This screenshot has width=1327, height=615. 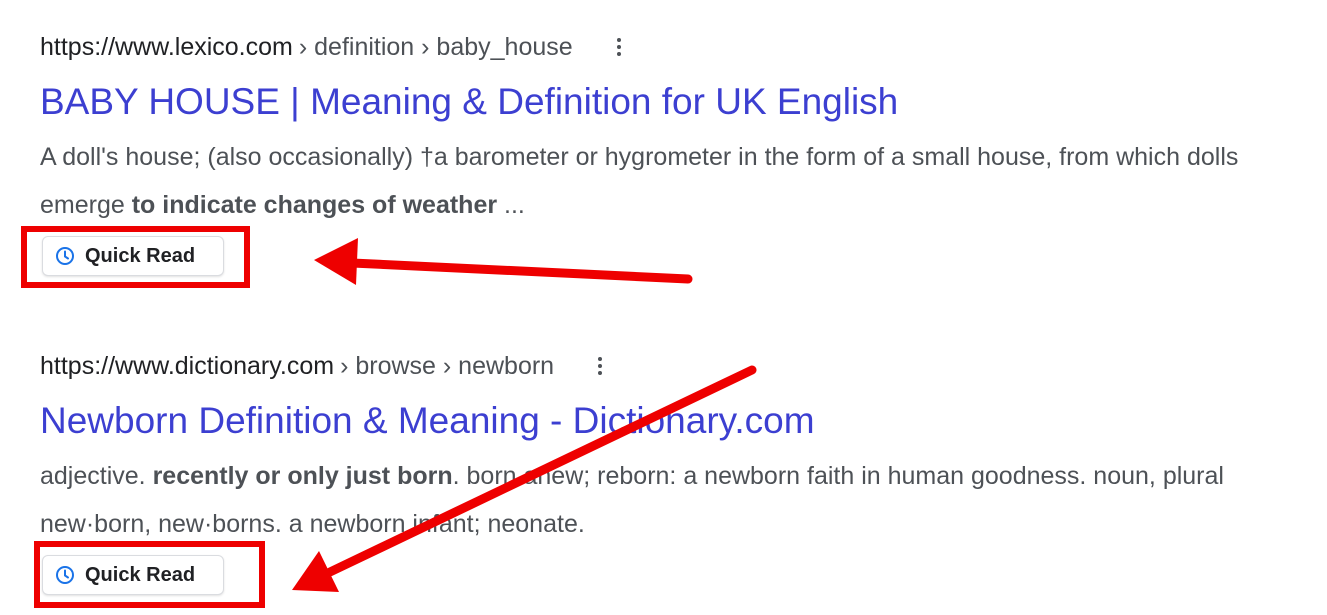 What do you see at coordinates (503, 261) in the screenshot?
I see `annotation-arrow` at bounding box center [503, 261].